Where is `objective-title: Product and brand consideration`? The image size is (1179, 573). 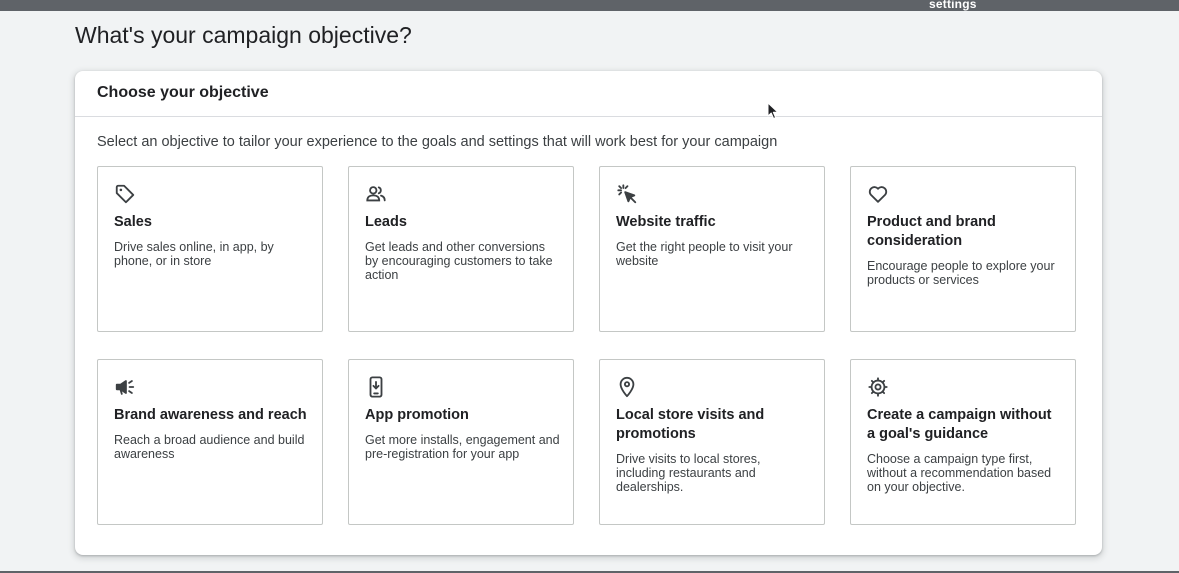 objective-title: Product and brand consideration is located at coordinates (931, 231).